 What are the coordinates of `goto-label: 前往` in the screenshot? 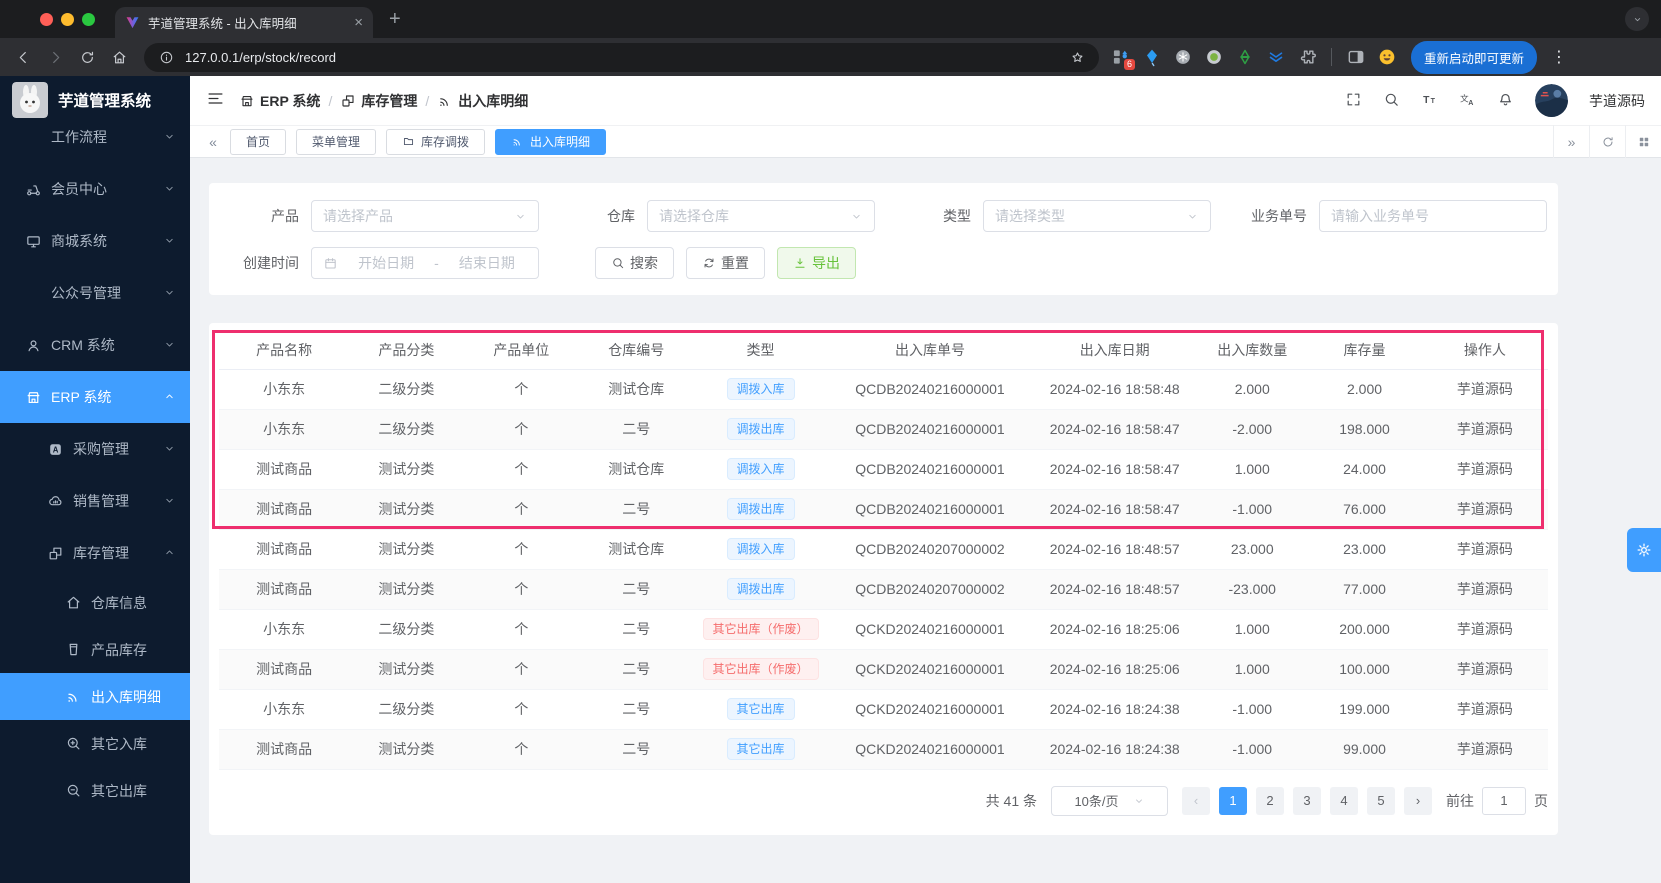 It's located at (1460, 800).